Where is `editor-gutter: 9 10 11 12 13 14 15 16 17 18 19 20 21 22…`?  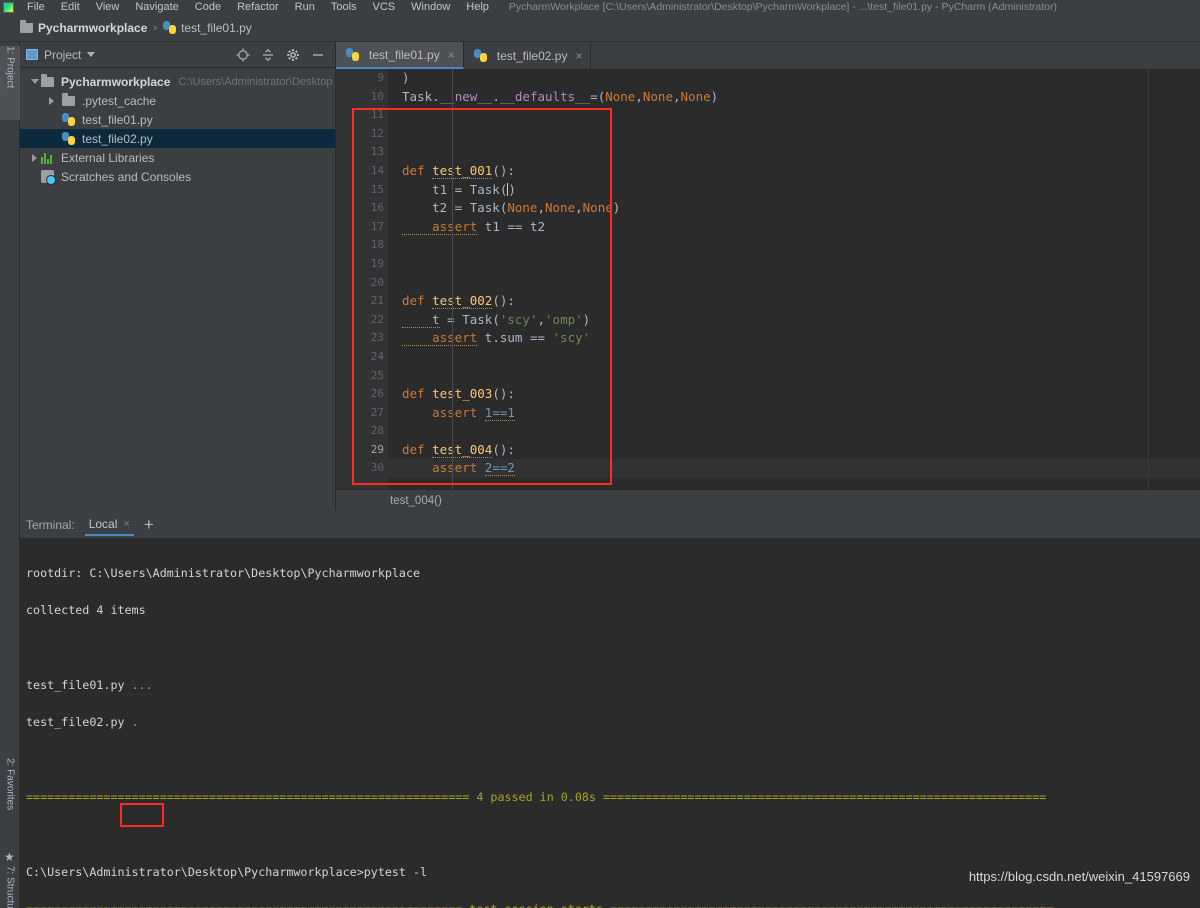
editor-gutter: 9 10 11 12 13 14 15 16 17 18 19 20 21 22… is located at coordinates (362, 290).